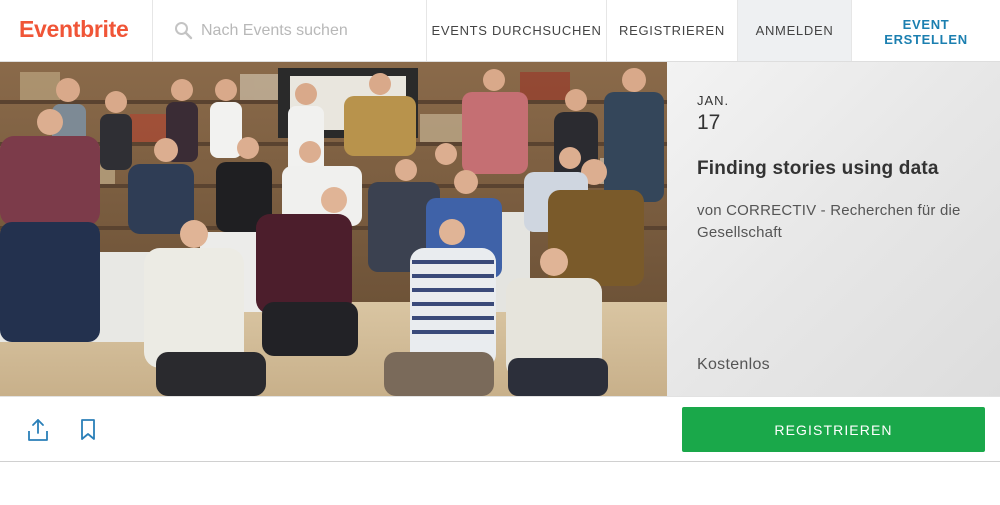 This screenshot has height=505, width=1000. What do you see at coordinates (733, 364) in the screenshot?
I see `event-price: Kostenlos` at bounding box center [733, 364].